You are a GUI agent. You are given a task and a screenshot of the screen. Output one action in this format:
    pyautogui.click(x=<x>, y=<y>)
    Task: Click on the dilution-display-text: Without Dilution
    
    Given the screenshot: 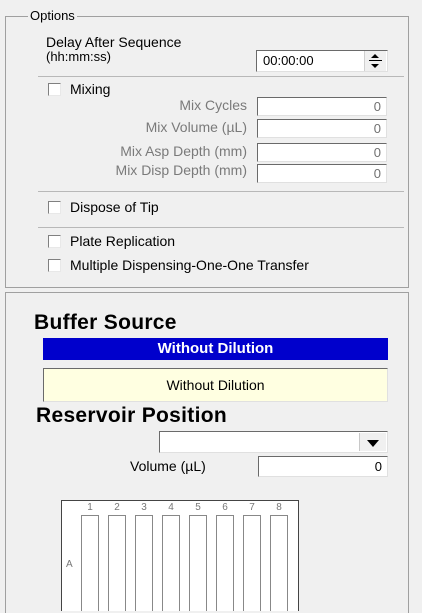 What is the action you would take?
    pyautogui.click(x=215, y=385)
    